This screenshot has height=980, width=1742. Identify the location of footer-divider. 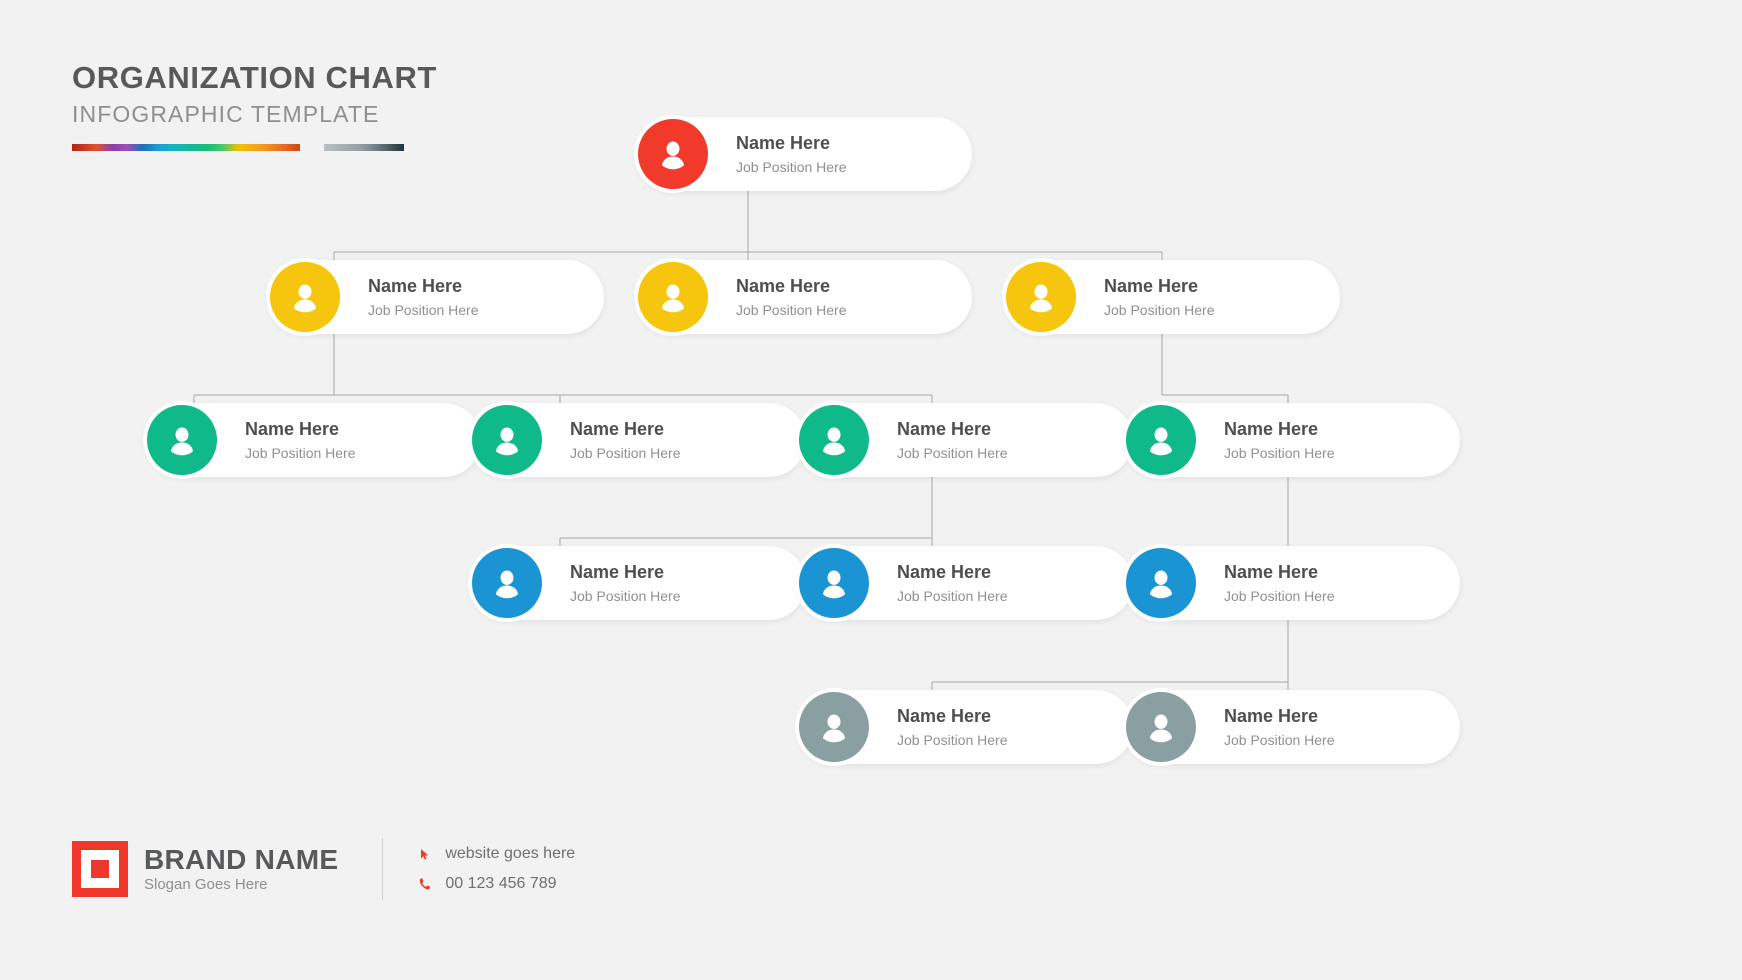
(383, 869).